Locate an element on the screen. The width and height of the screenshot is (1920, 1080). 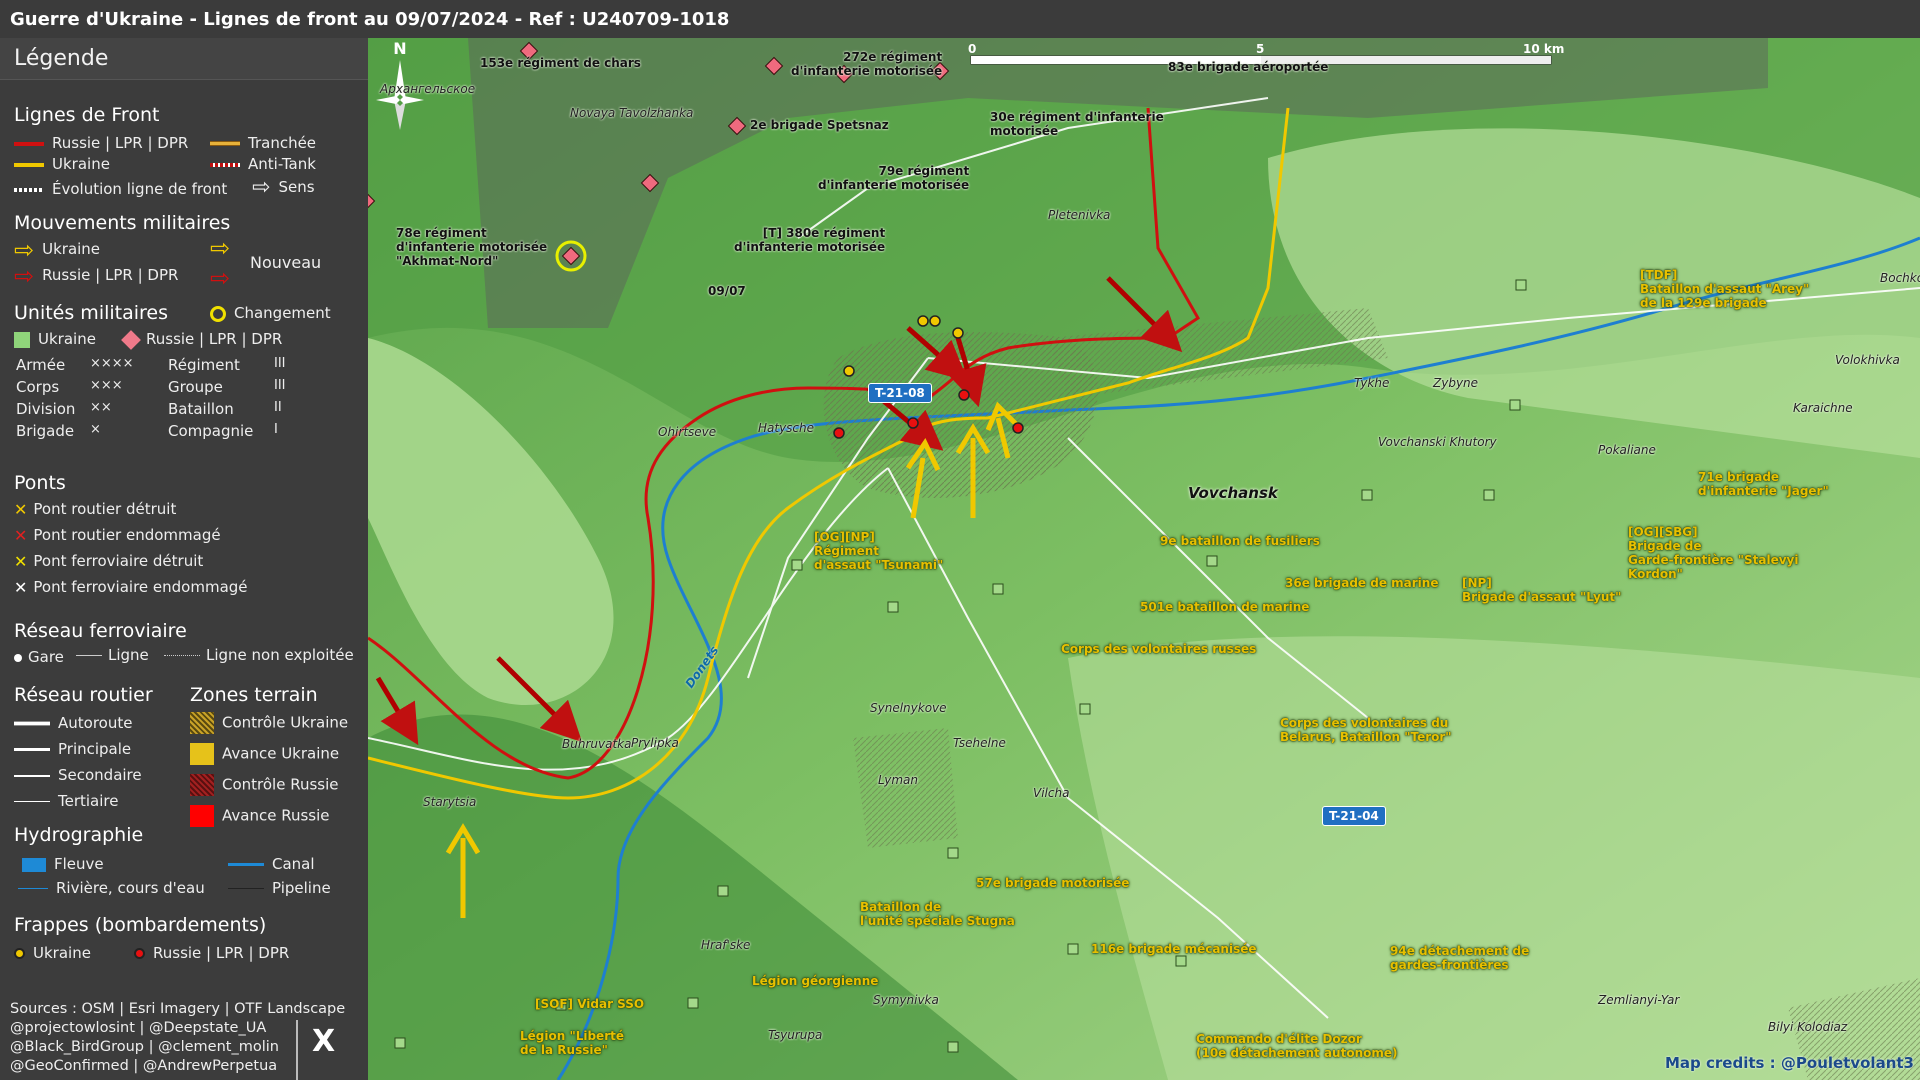
legend-pipeline: Pipeline is located at coordinates (279, 888).